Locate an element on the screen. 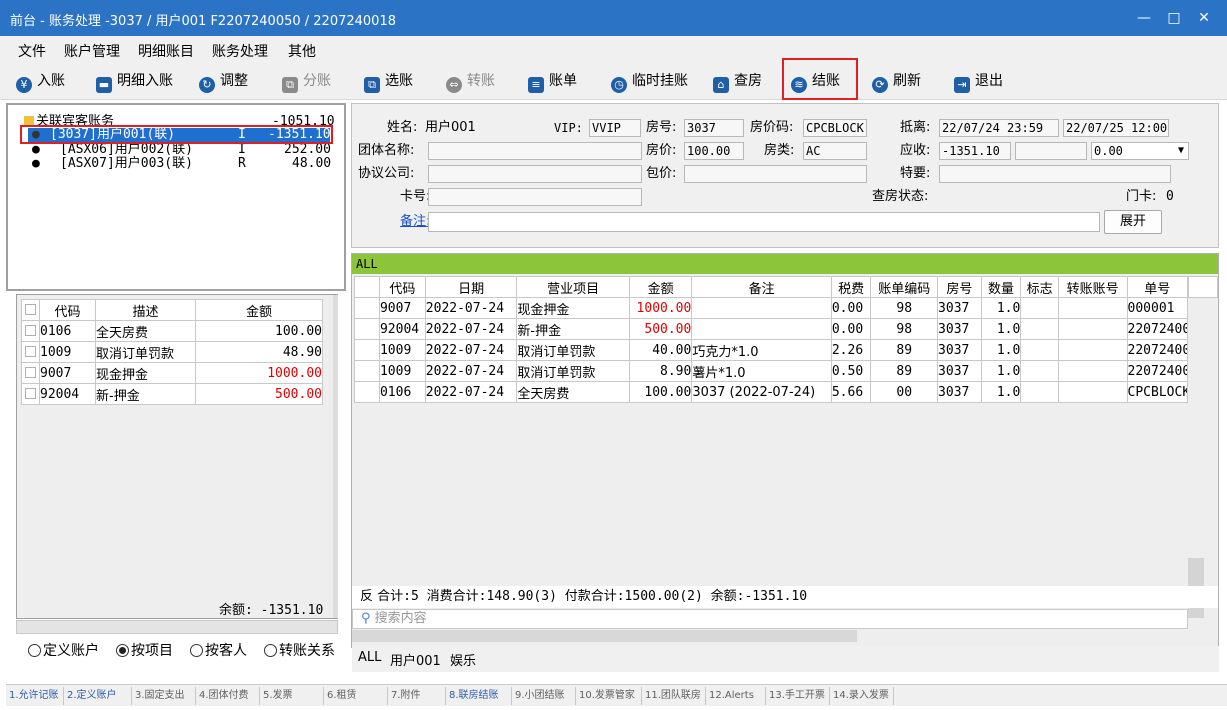 This screenshot has width=1227, height=710. feature-tab: 7.附件 is located at coordinates (417, 696).